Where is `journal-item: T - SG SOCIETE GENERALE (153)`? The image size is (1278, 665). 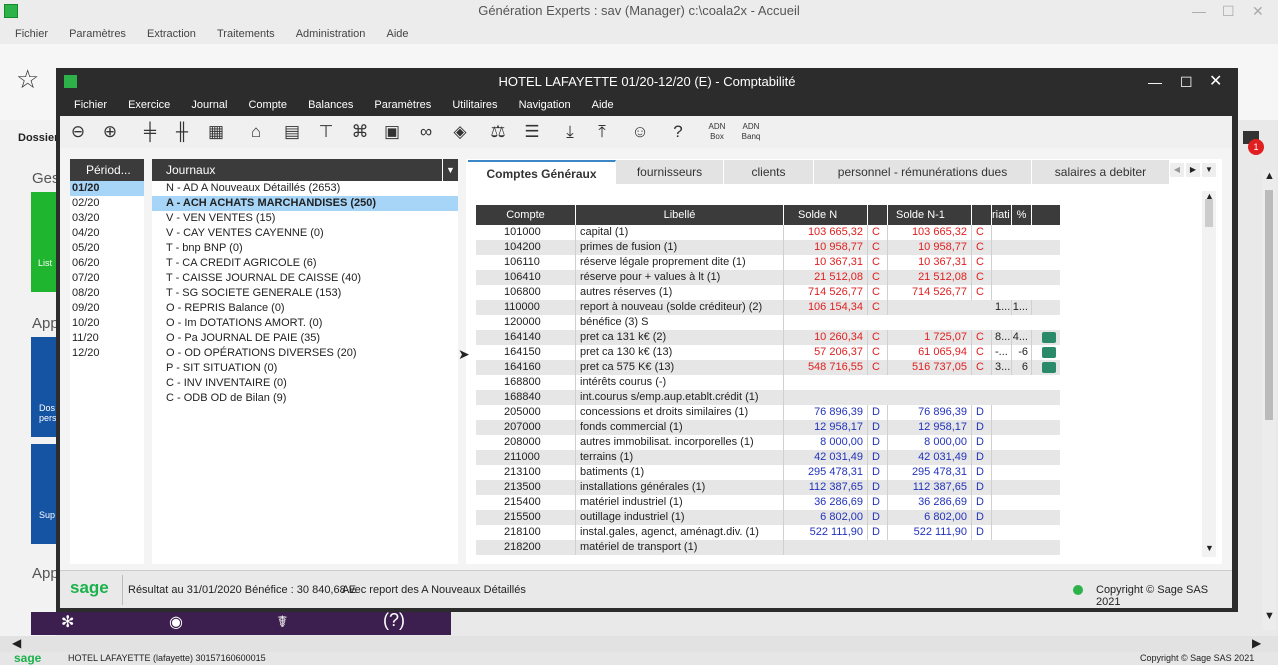
journal-item: T - SG SOCIETE GENERALE (153) is located at coordinates (305, 293).